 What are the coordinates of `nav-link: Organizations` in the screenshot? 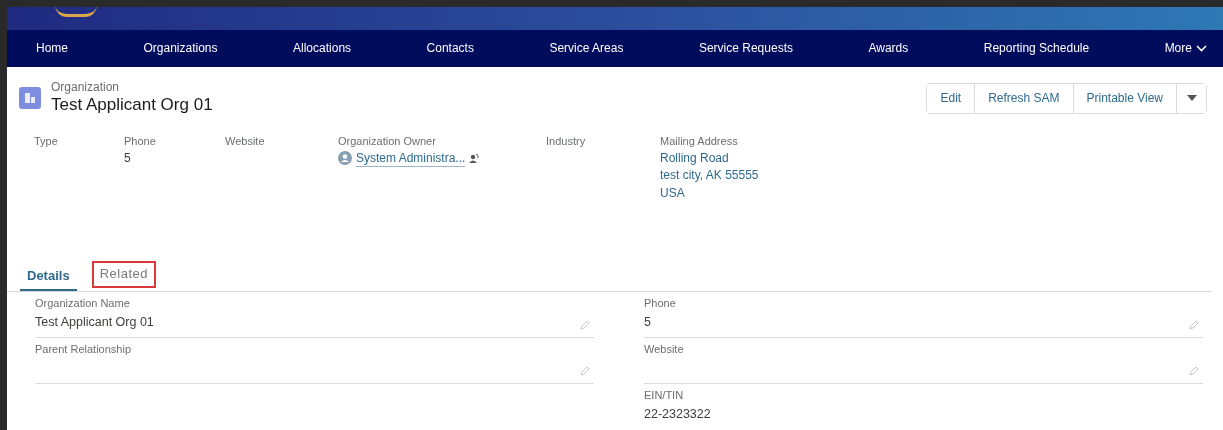 It's located at (180, 48).